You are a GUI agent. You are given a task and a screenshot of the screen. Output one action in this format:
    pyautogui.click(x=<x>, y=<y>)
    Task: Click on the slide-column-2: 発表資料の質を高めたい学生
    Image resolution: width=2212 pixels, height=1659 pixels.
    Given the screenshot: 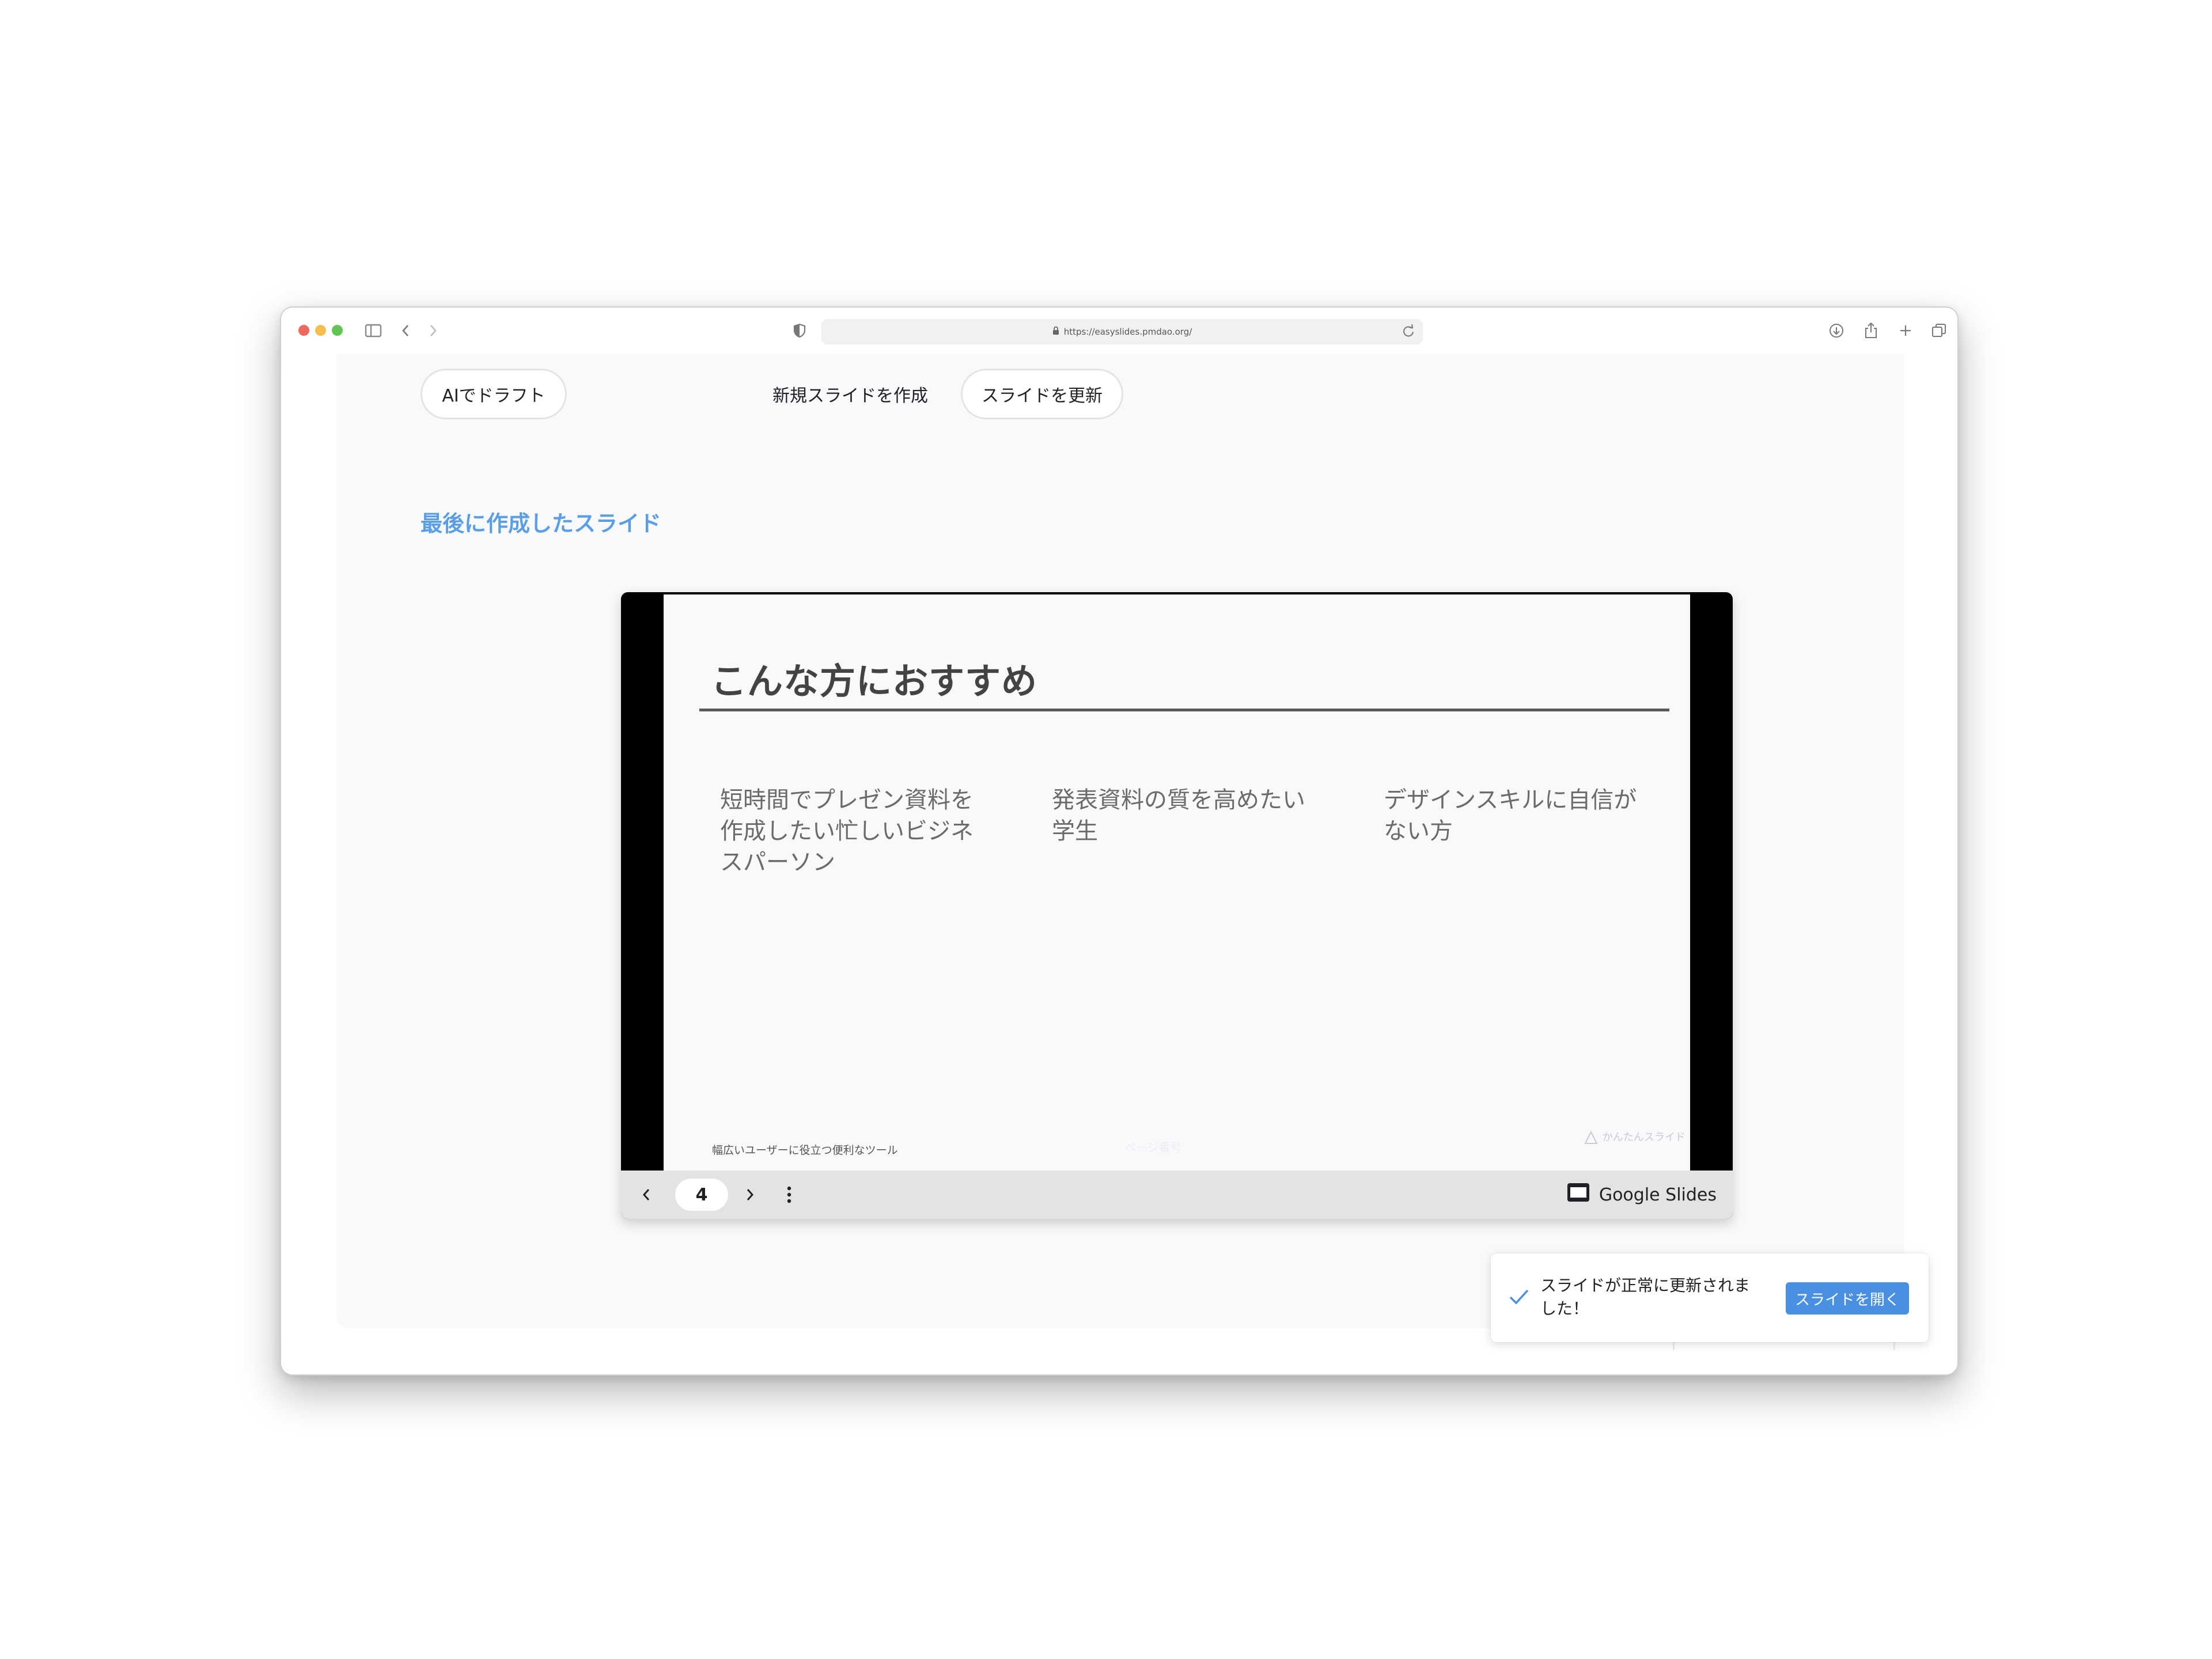 What is the action you would take?
    pyautogui.click(x=1178, y=815)
    